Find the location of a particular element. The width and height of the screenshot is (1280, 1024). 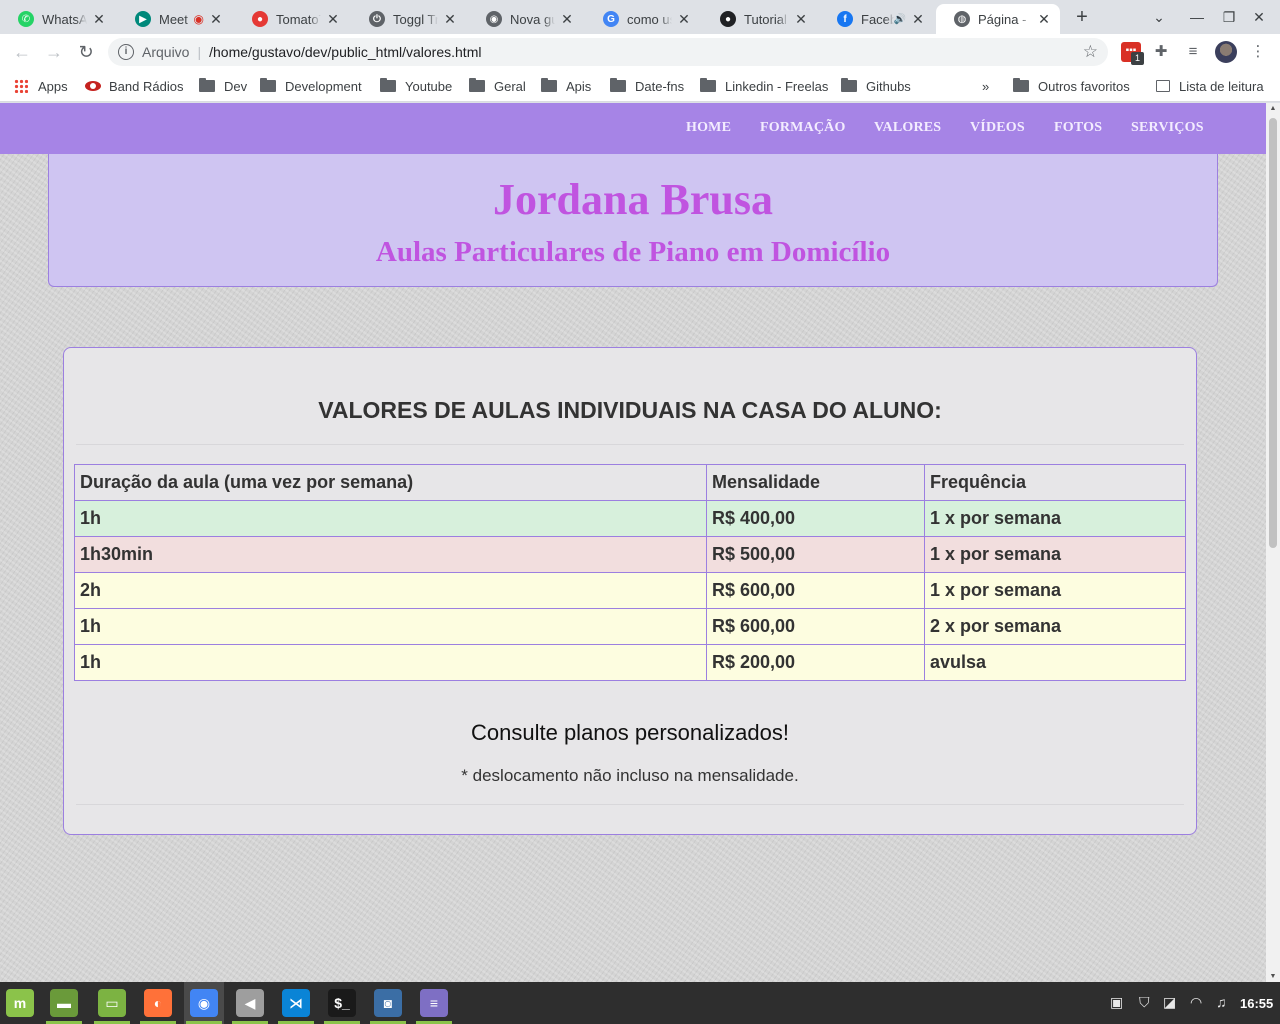

nav-link-servicos: SERVIÇOS is located at coordinates (1167, 128).